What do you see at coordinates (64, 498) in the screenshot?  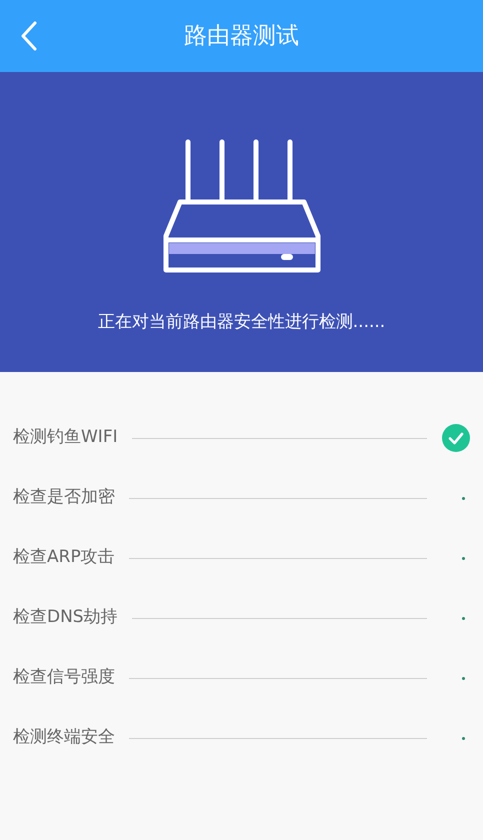 I see `check-label: 检查是否加密` at bounding box center [64, 498].